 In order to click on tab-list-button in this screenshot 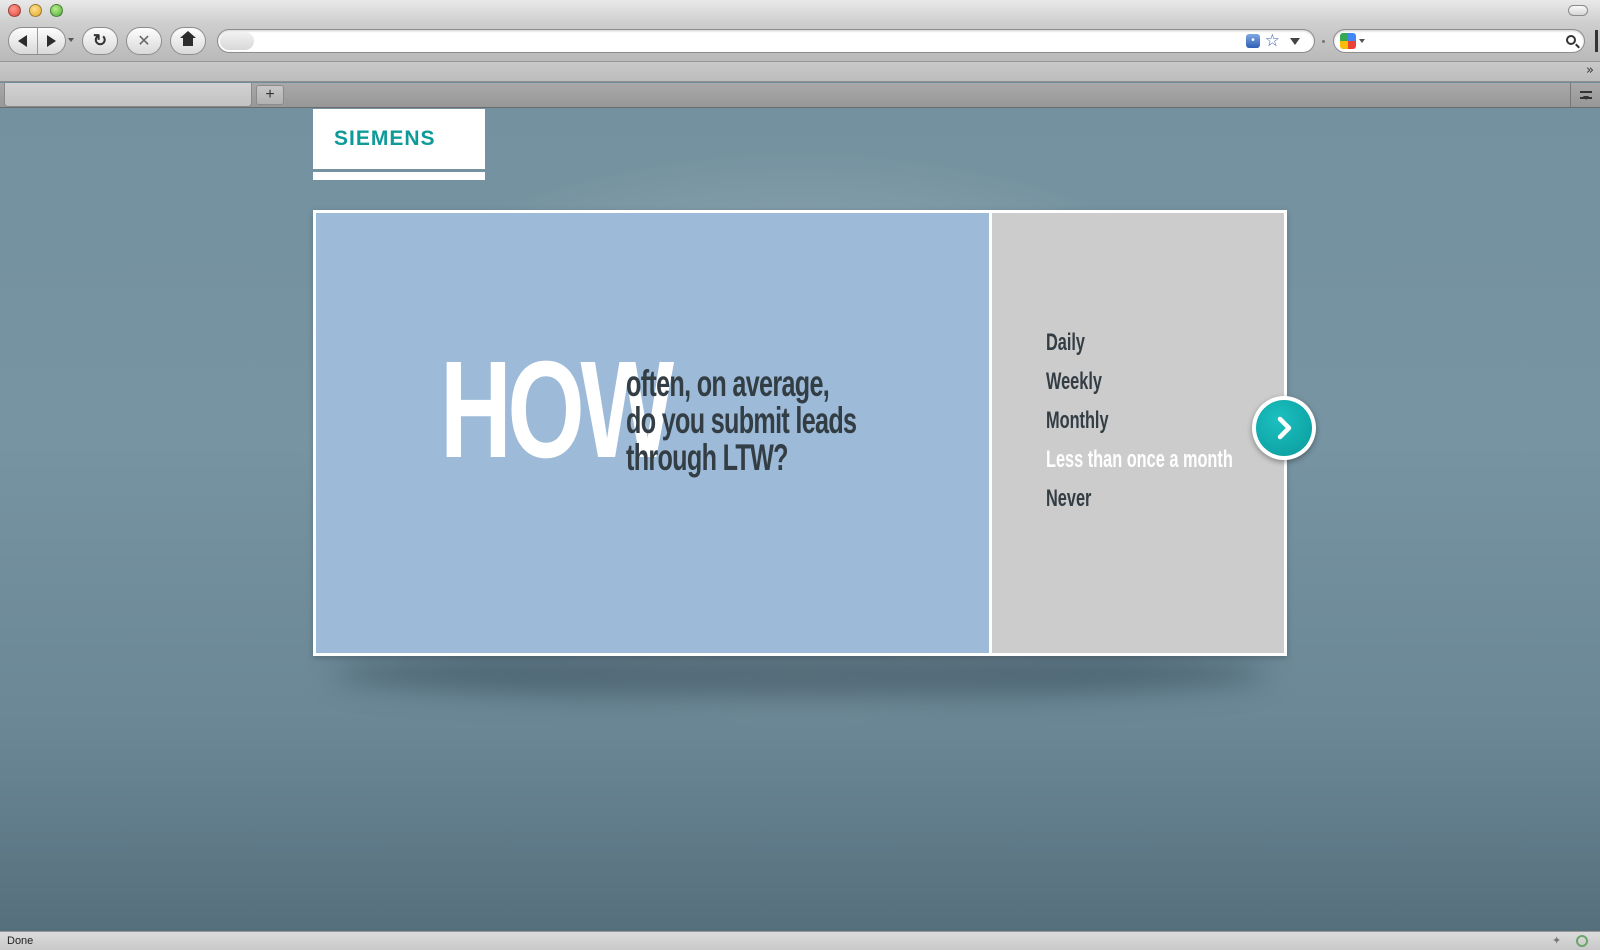, I will do `click(1585, 95)`.